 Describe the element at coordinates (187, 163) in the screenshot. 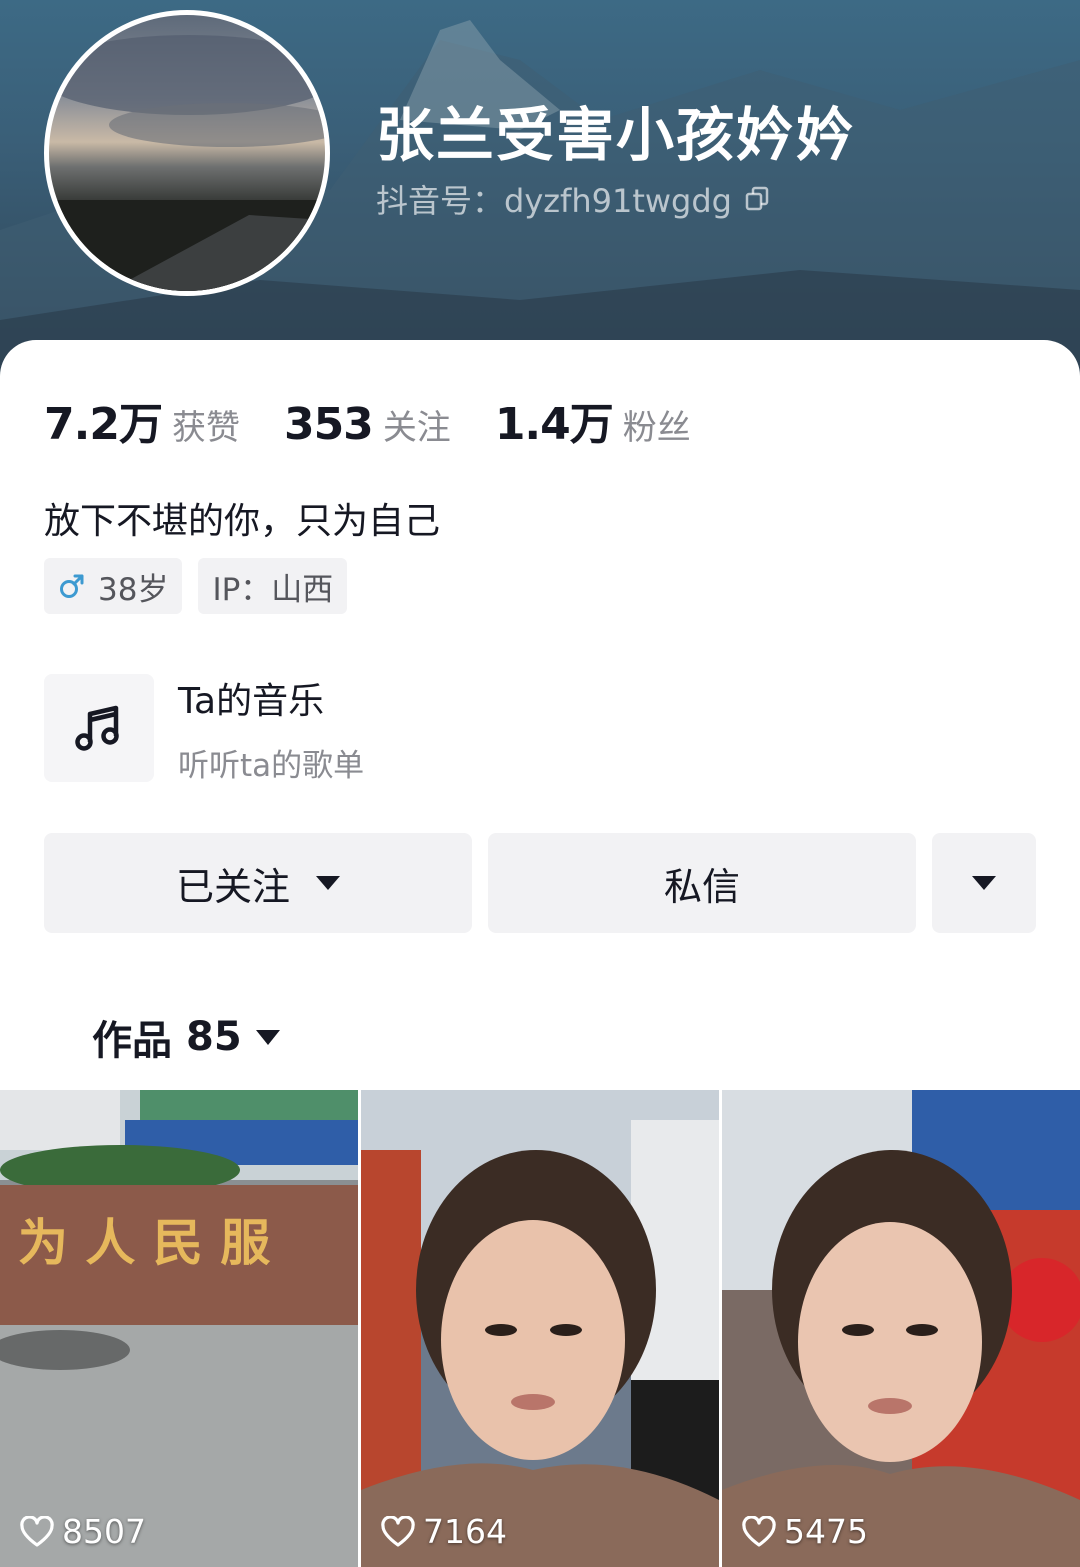

I see `avatar-image` at that location.